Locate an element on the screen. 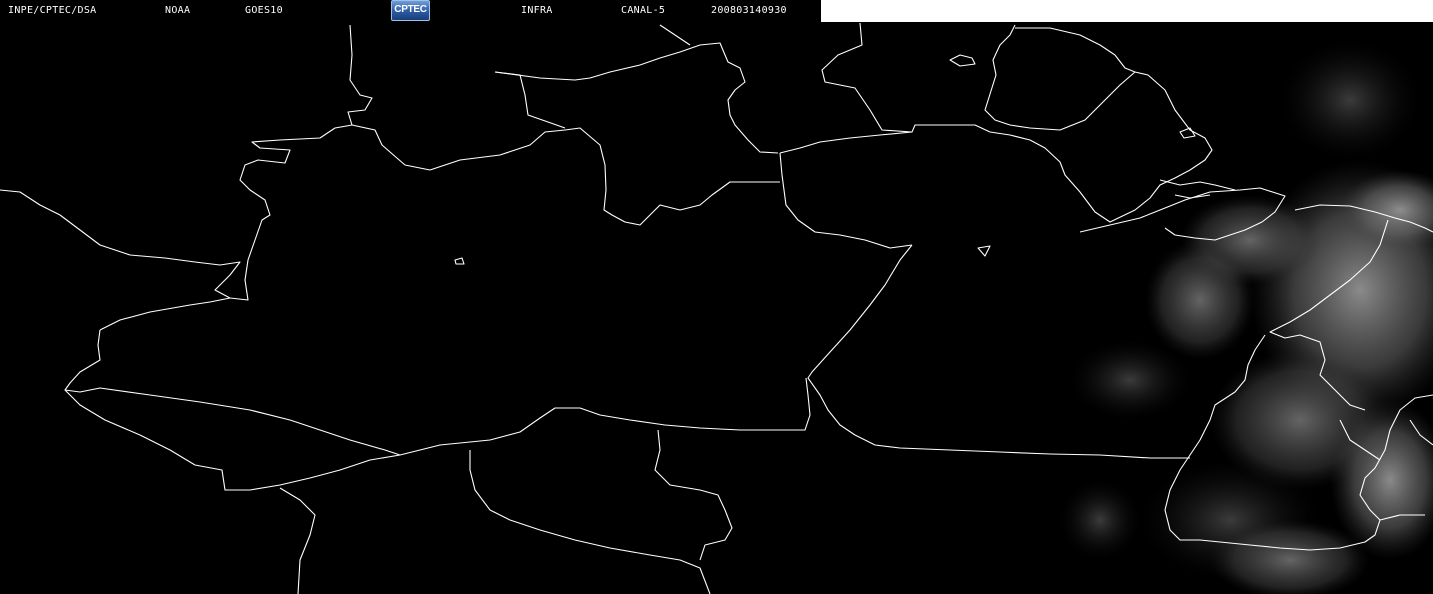 Image resolution: width=1433 pixels, height=594 pixels. header-band-type: INFRA is located at coordinates (537, 10).